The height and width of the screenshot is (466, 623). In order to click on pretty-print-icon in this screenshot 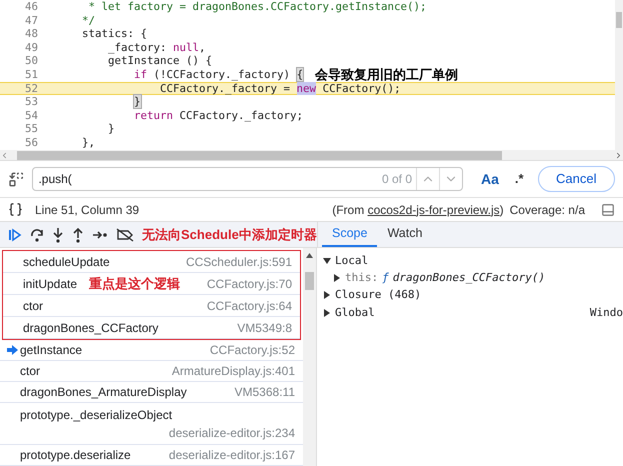, I will do `click(15, 209)`.